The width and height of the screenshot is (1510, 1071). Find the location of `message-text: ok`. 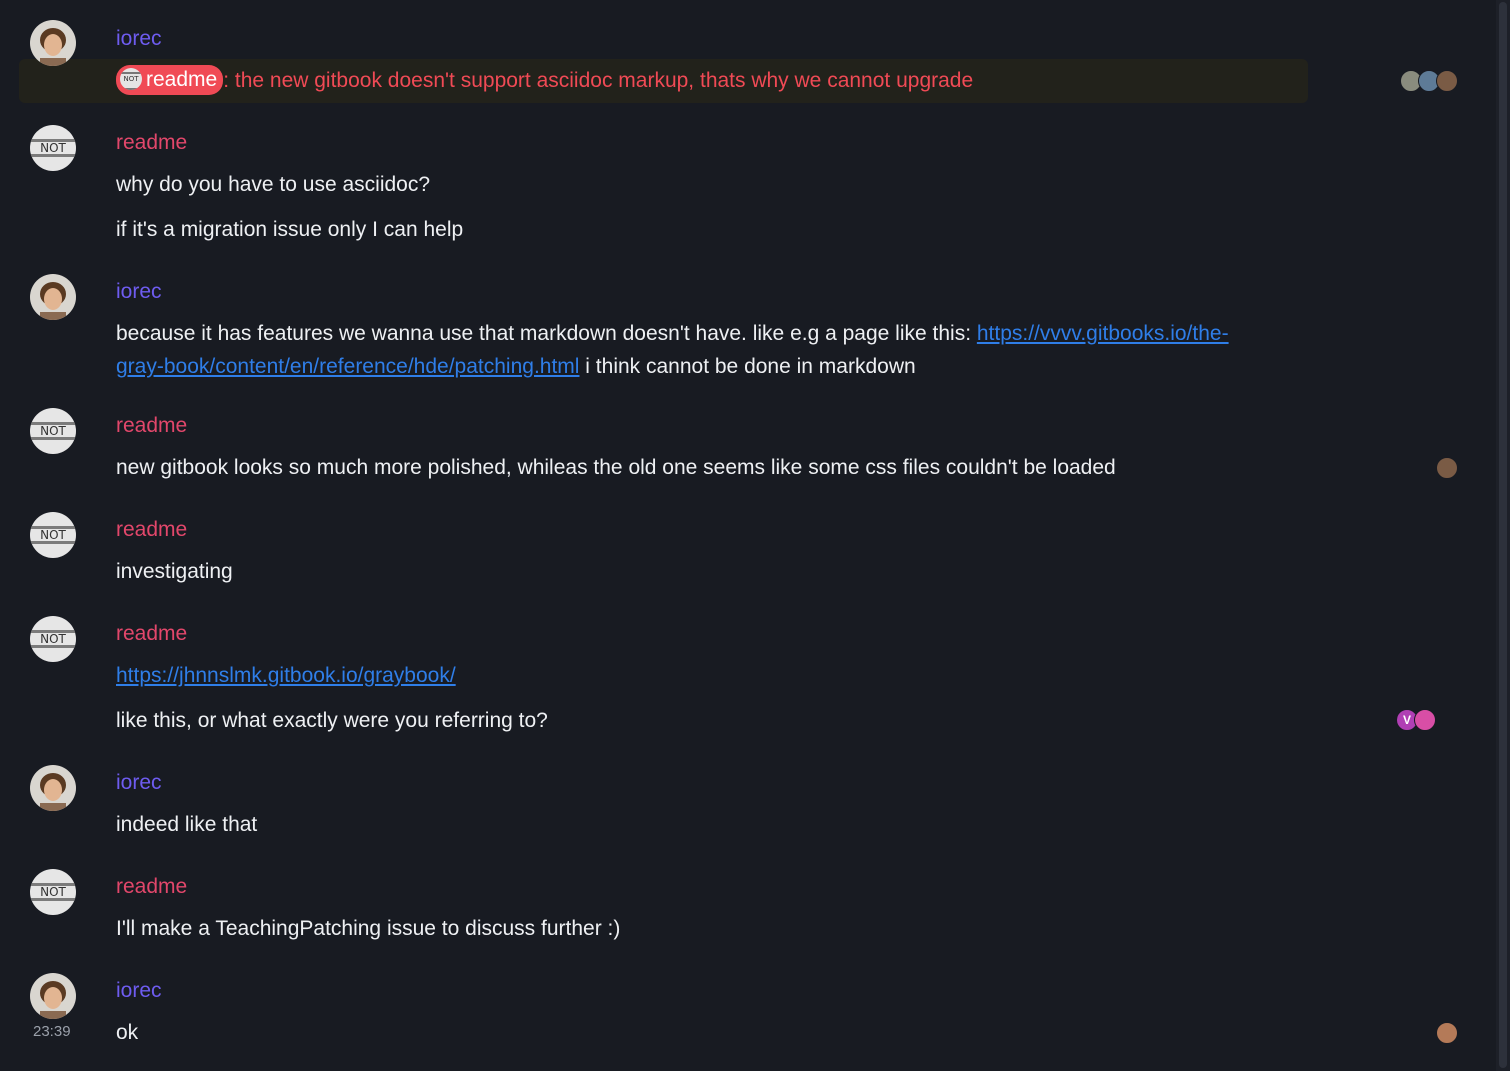

message-text: ok is located at coordinates (127, 1032).